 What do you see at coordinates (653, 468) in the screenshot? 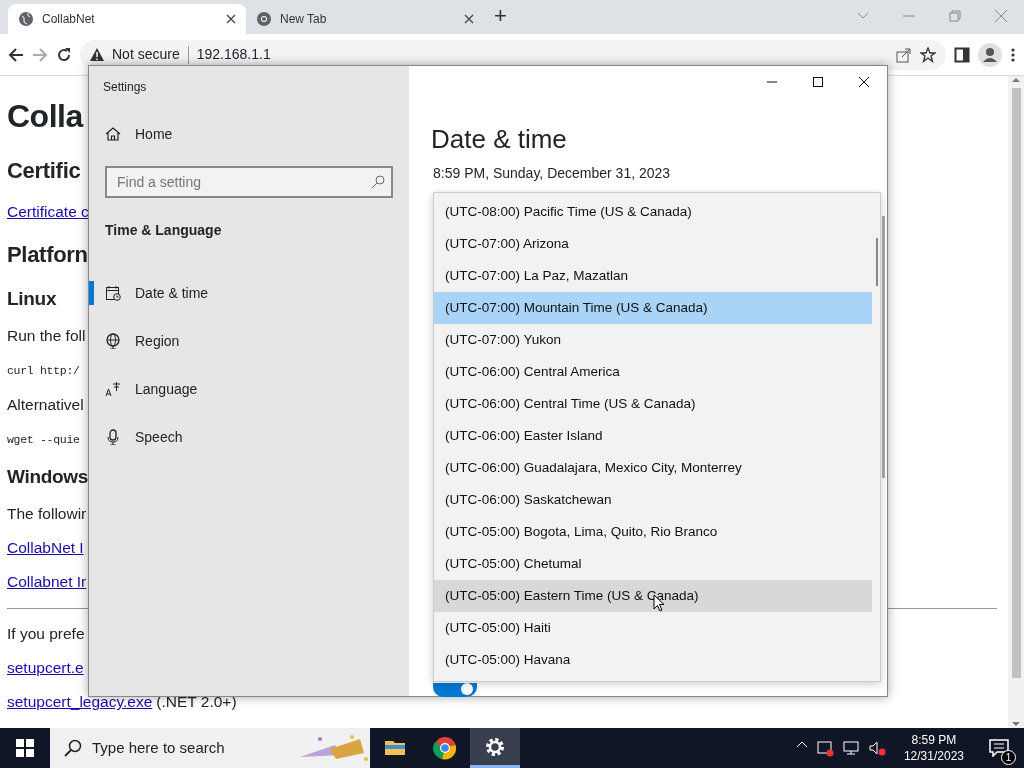
I see `timezone-option: (UTC-06:00) Guadalajara, Mexico City, Monterrey` at bounding box center [653, 468].